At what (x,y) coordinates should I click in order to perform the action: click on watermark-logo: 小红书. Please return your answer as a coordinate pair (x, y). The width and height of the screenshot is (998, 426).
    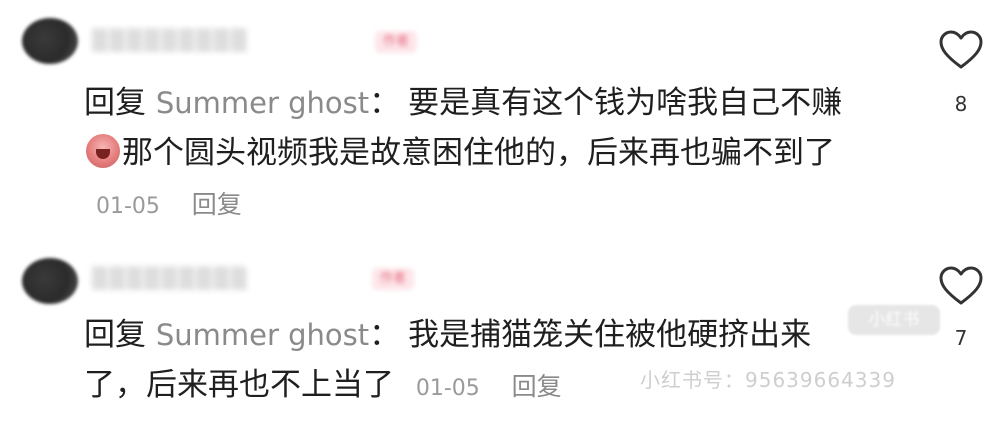
    Looking at the image, I should click on (894, 320).